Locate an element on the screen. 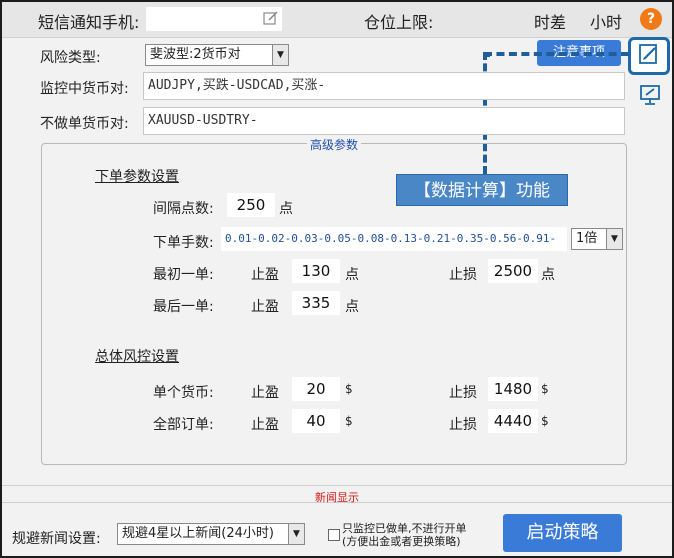 This screenshot has height=558, width=674. only-monitor-checkbox is located at coordinates (334, 535).